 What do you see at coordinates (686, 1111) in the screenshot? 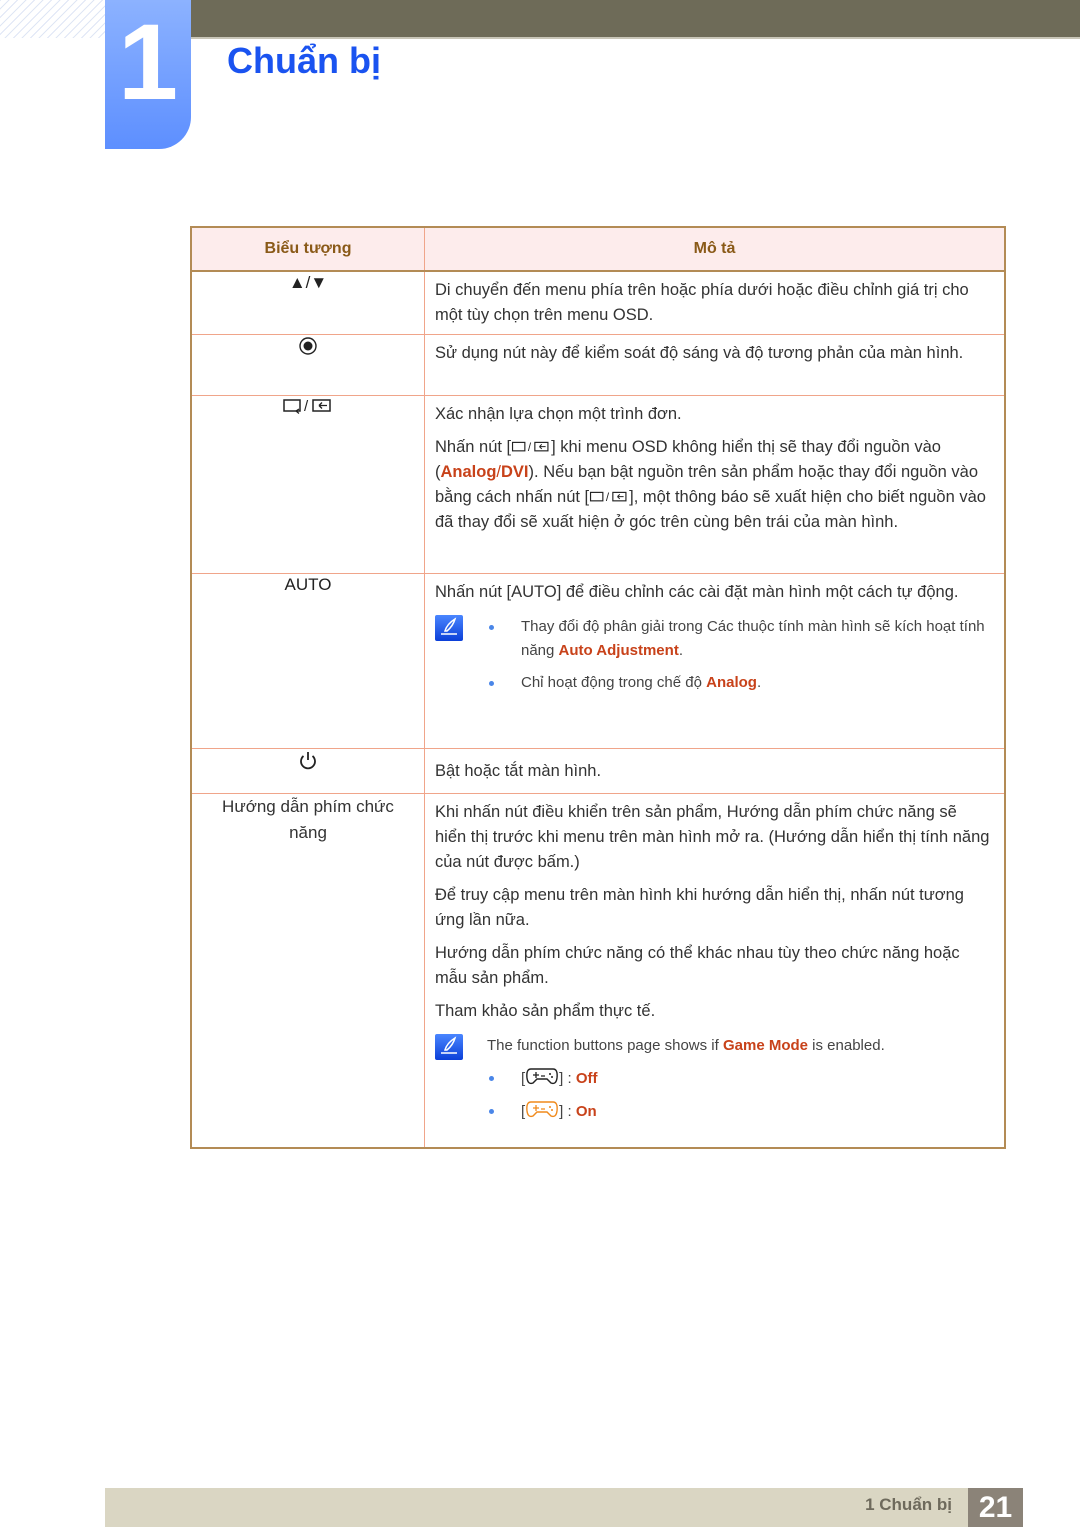
I see `game-mode-on-item: [] : On` at bounding box center [686, 1111].